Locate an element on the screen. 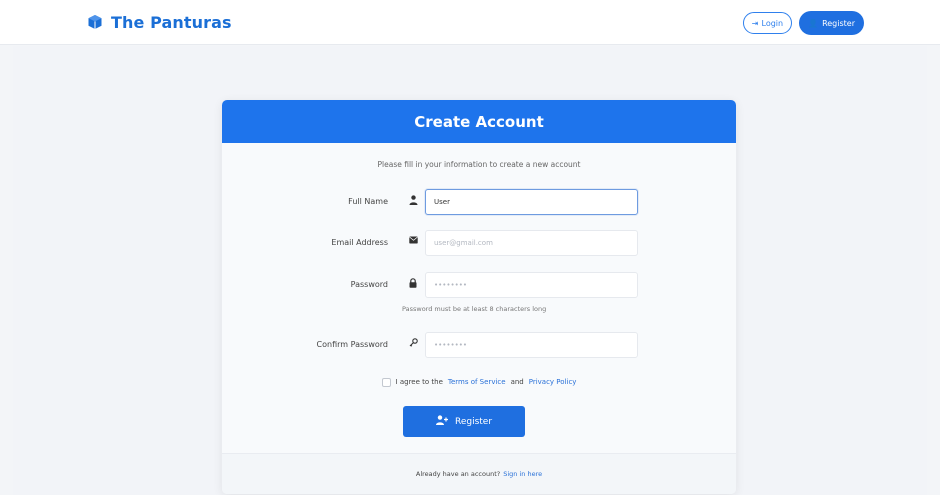  nav-actions: ⇥ Login 👤 Register is located at coordinates (803, 23).